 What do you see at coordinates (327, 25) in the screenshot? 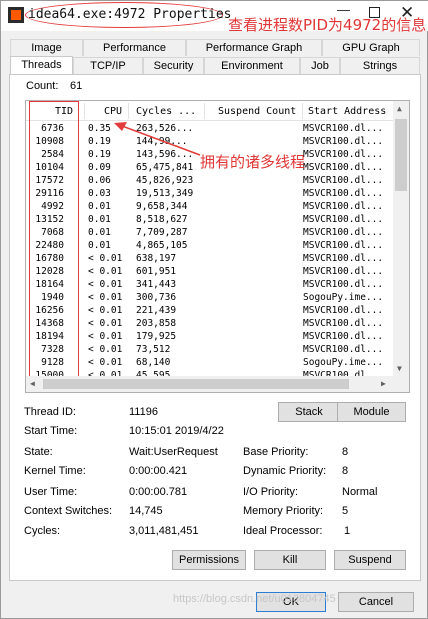
I see `title-annotation-text: 查看进程数PID为4972的信息` at bounding box center [327, 25].